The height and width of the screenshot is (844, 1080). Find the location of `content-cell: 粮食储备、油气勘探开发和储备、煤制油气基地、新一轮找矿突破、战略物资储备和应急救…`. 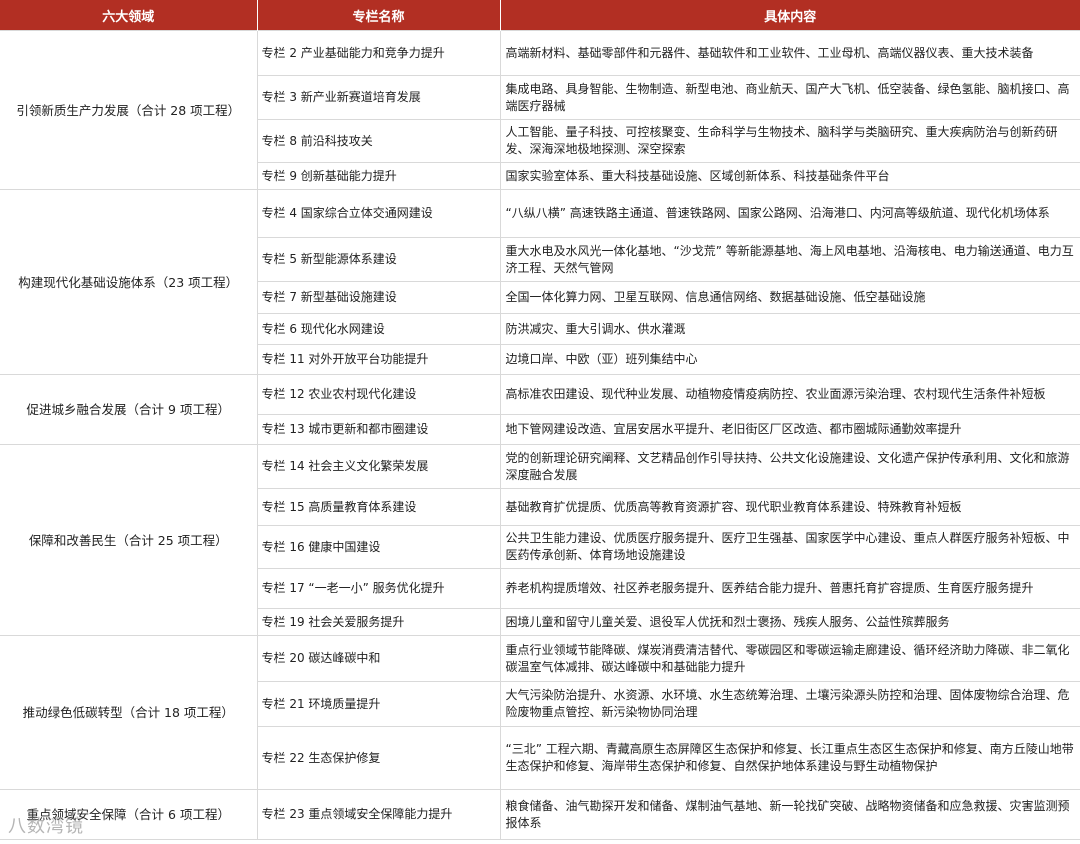

content-cell: 粮食储备、油气勘探开发和储备、煤制油气基地、新一轮找矿突破、战略物资储备和应急救… is located at coordinates (789, 814).